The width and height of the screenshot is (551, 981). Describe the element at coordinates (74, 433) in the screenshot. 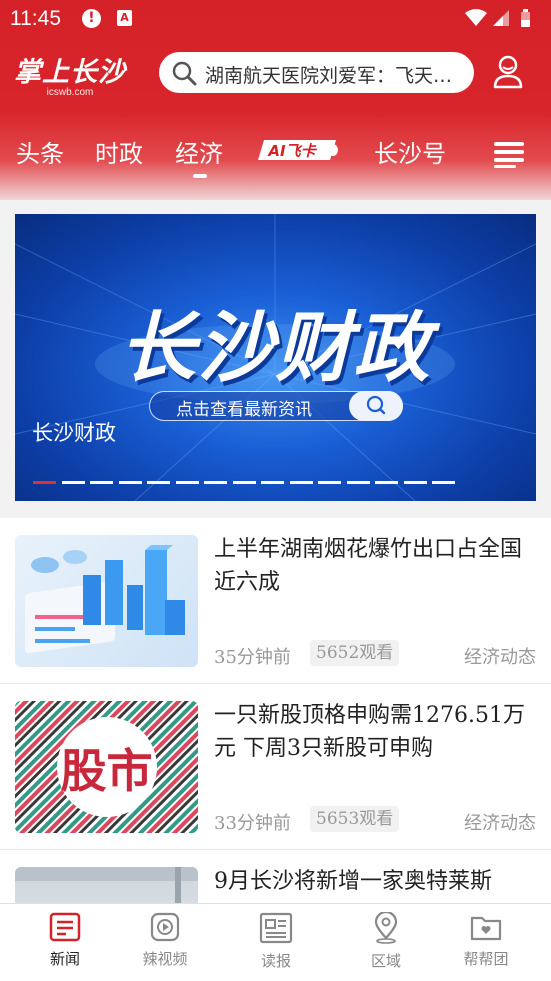

I see `banner-caption: 长沙财政` at that location.